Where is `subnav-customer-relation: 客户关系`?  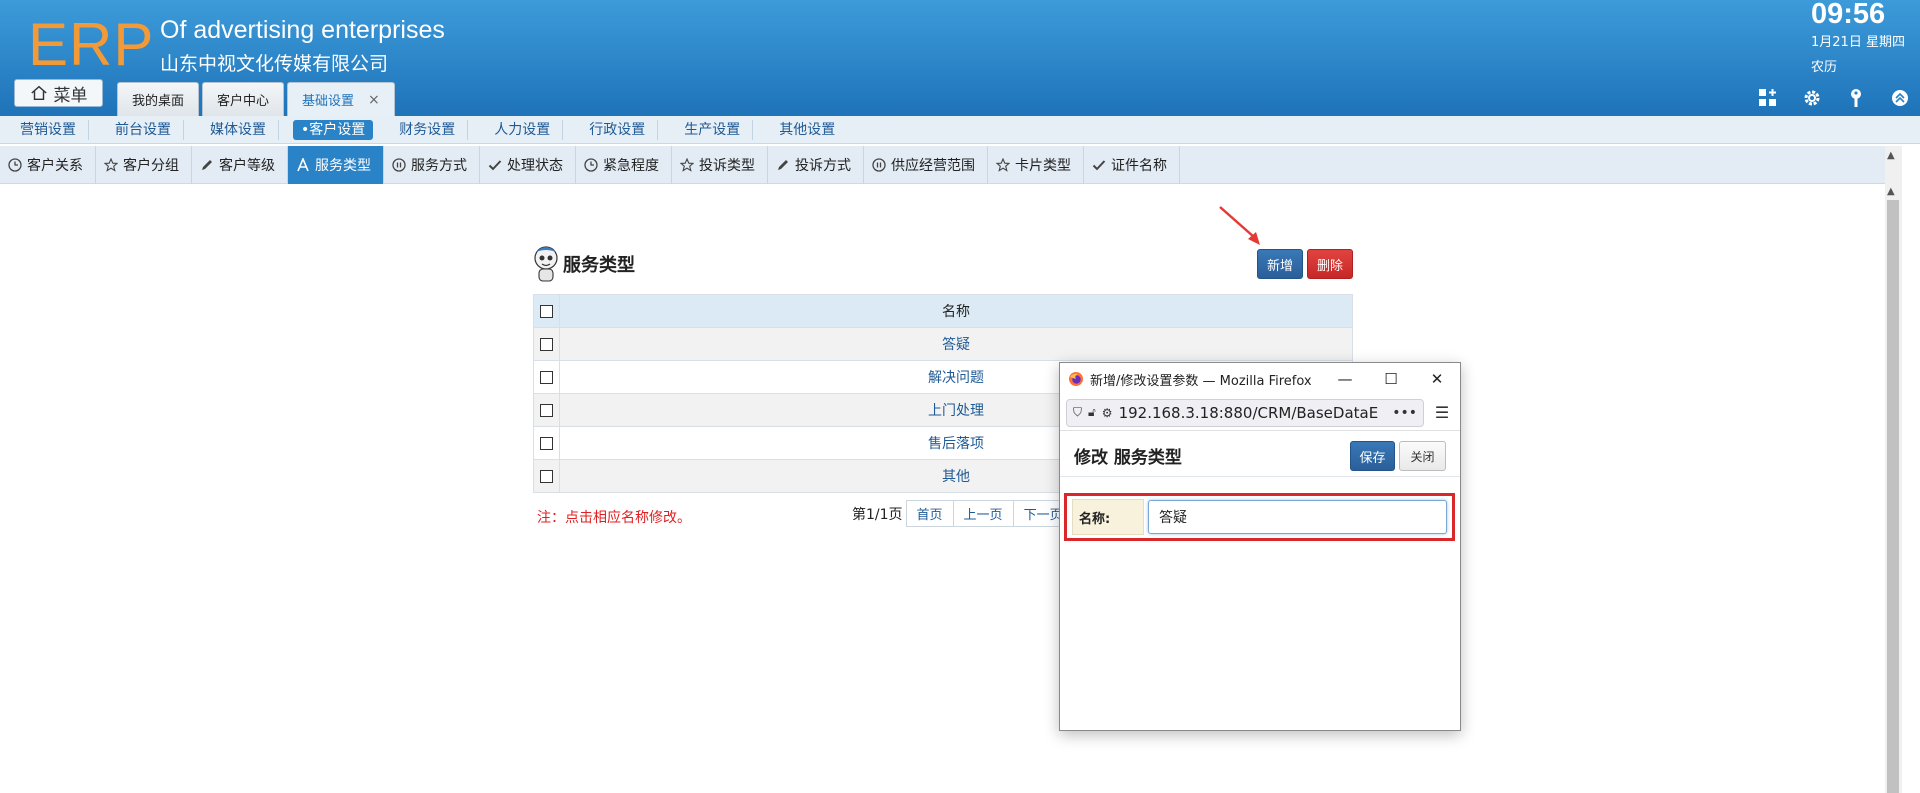
subnav-customer-relation: 客户关系 is located at coordinates (48, 165).